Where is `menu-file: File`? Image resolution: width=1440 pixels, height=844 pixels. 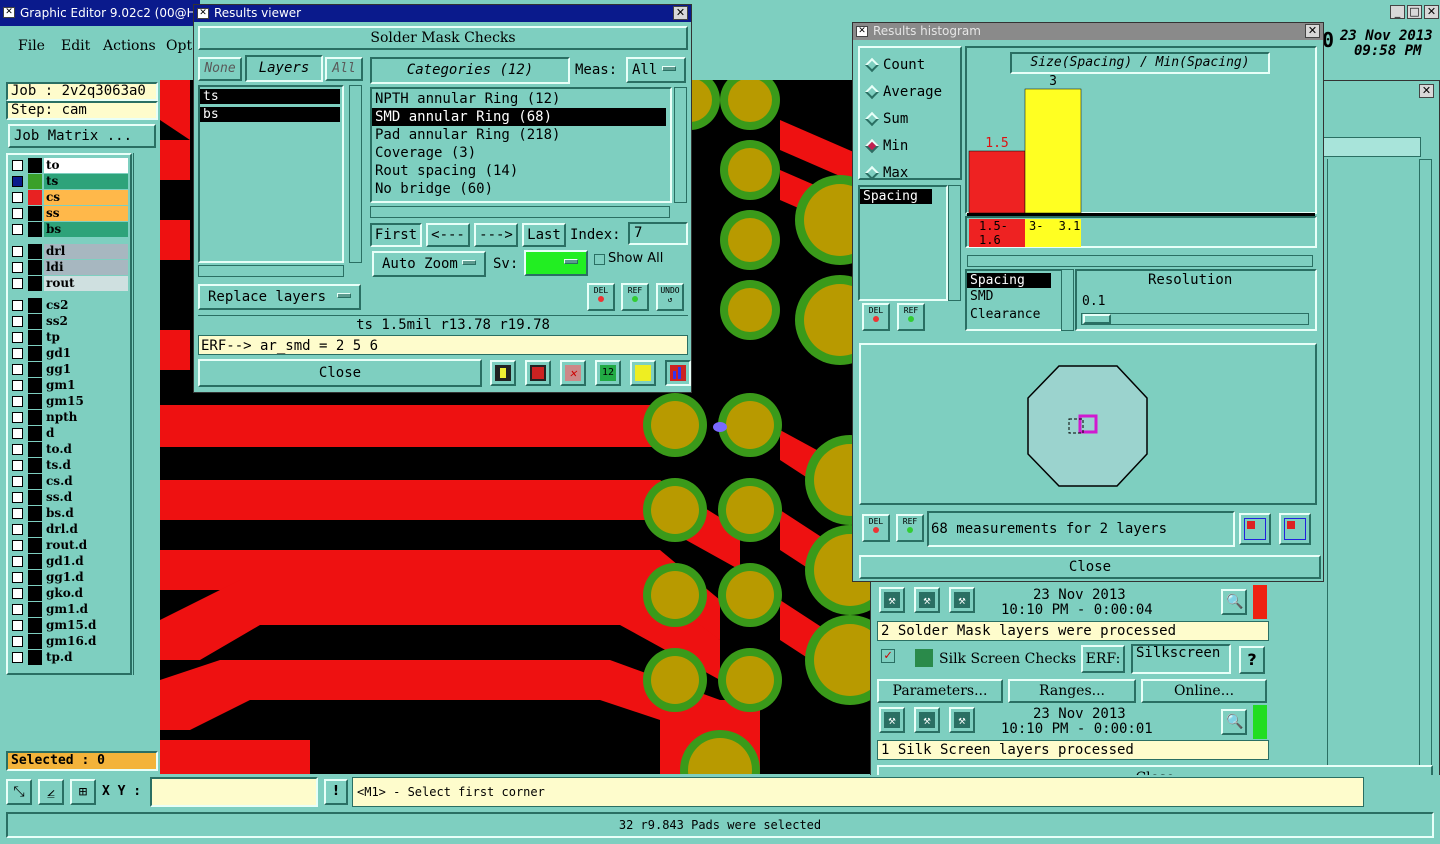 menu-file: File is located at coordinates (31, 46).